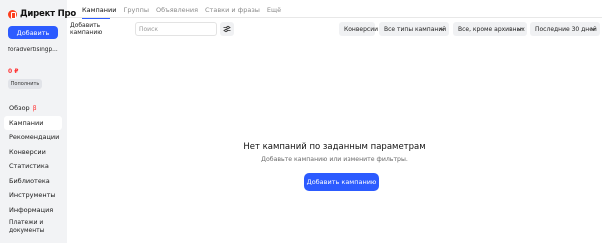  Describe the element at coordinates (29, 166) in the screenshot. I see `sidebar-item-label: Статистика` at that location.